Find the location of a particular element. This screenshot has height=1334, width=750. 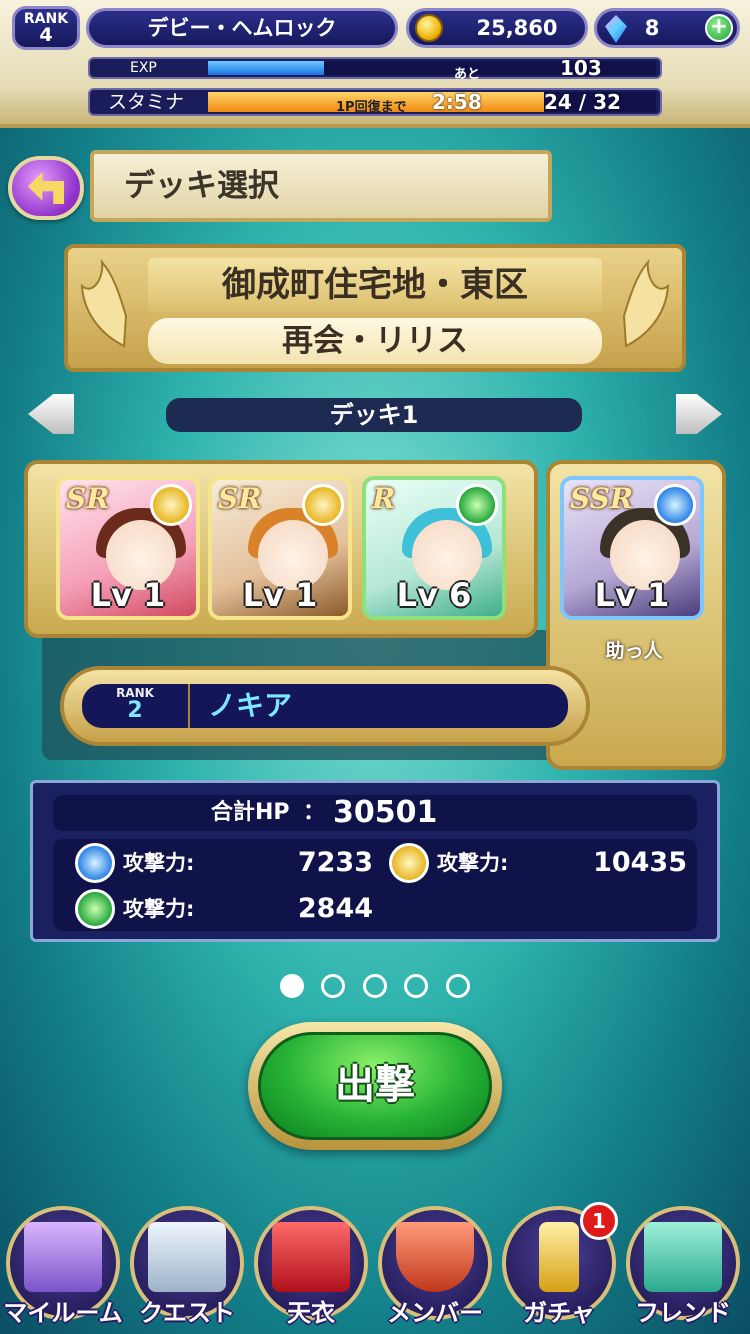

attack-stats: 攻撃力: 7233 攻撃力: 10435 攻撃力: 2844 is located at coordinates (375, 885).